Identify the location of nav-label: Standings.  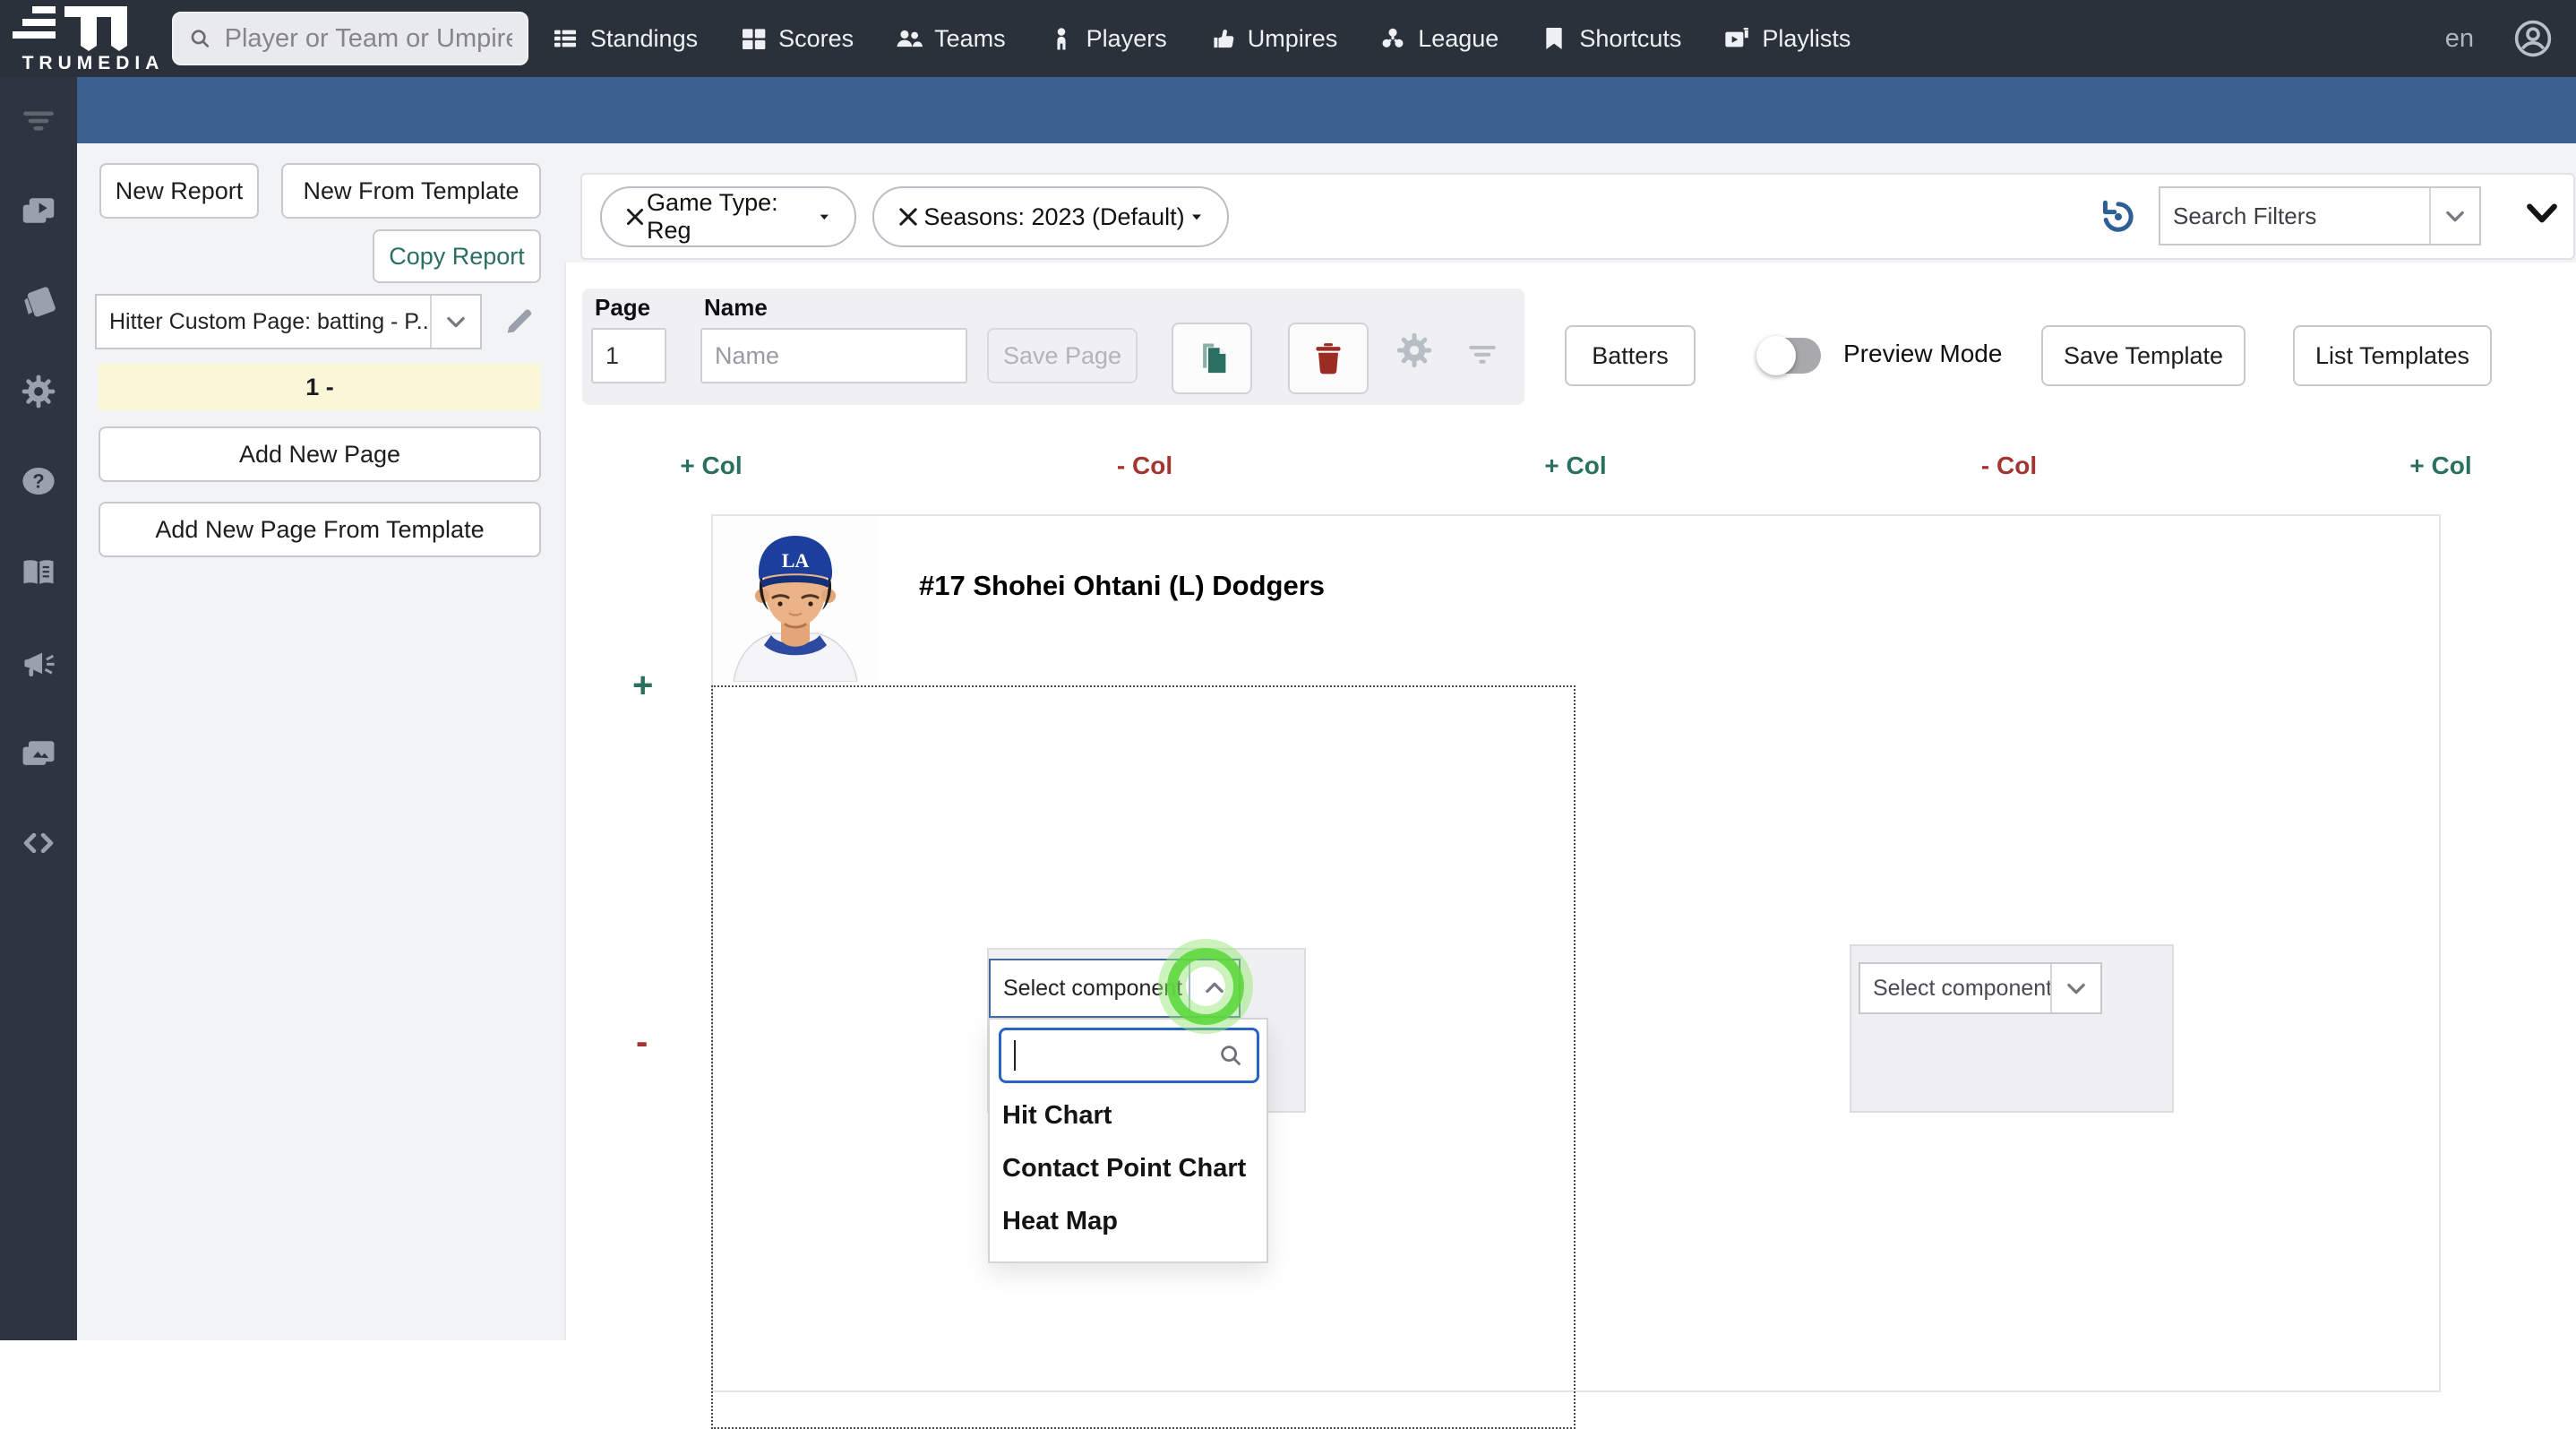
(644, 38).